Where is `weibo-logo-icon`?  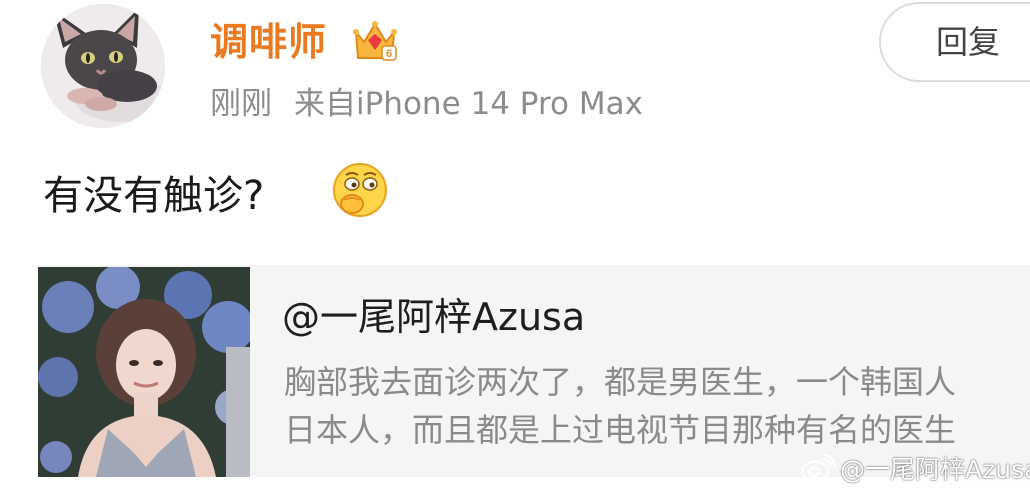
weibo-logo-icon is located at coordinates (818, 468).